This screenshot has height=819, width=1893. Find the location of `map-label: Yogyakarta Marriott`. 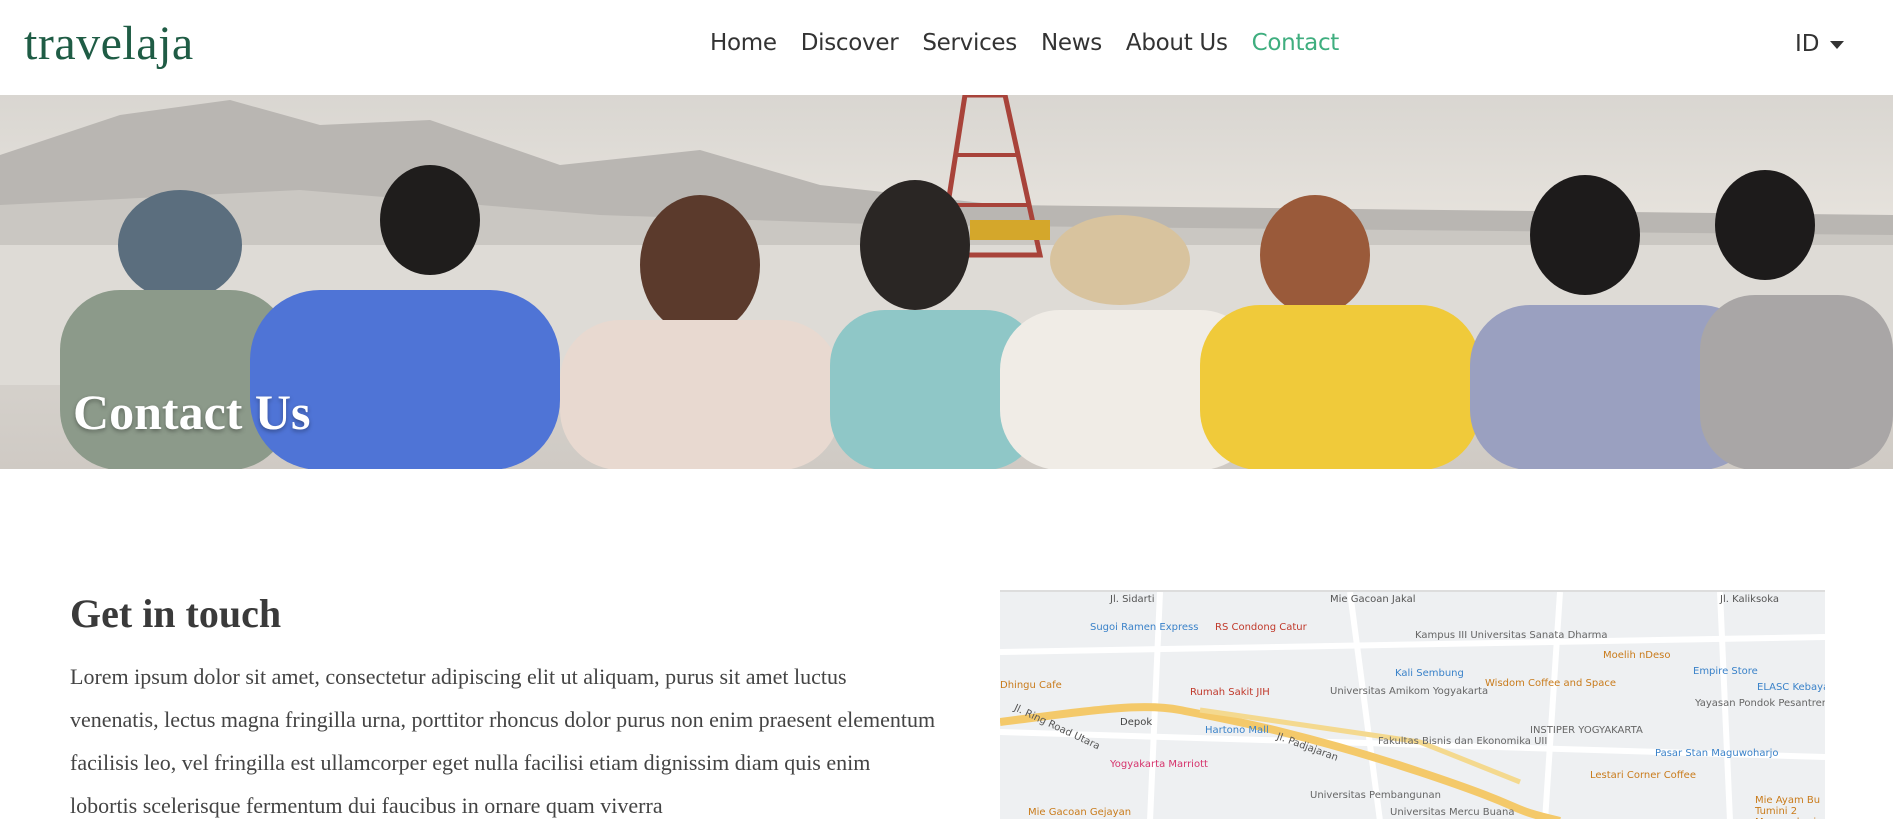

map-label: Yogyakarta Marriott is located at coordinates (1159, 764).